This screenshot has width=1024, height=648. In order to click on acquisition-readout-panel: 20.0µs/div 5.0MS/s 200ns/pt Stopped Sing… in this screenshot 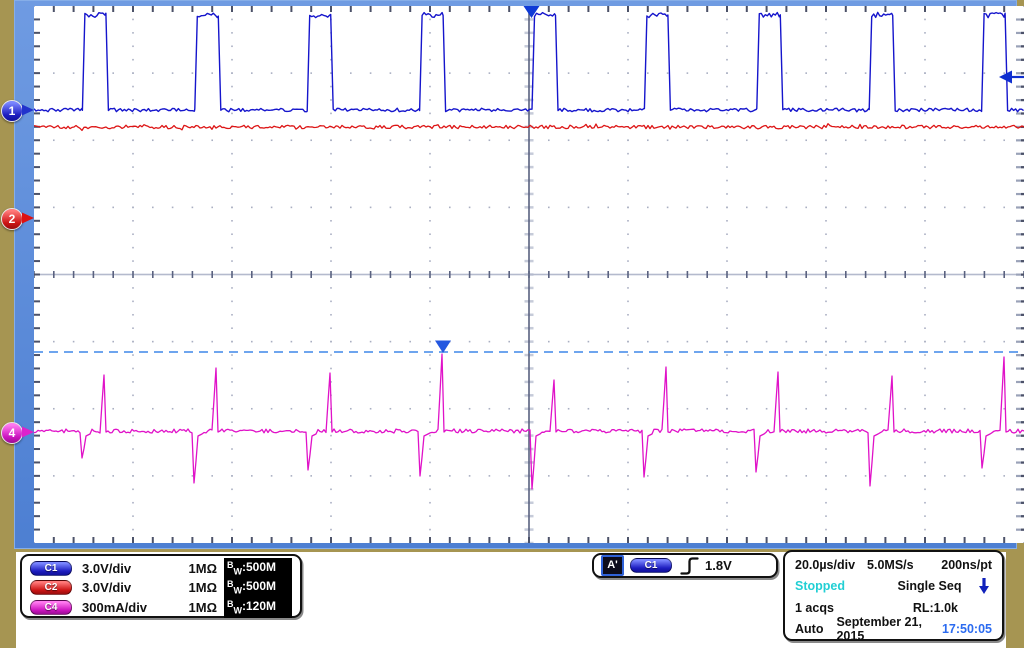, I will do `click(893, 597)`.